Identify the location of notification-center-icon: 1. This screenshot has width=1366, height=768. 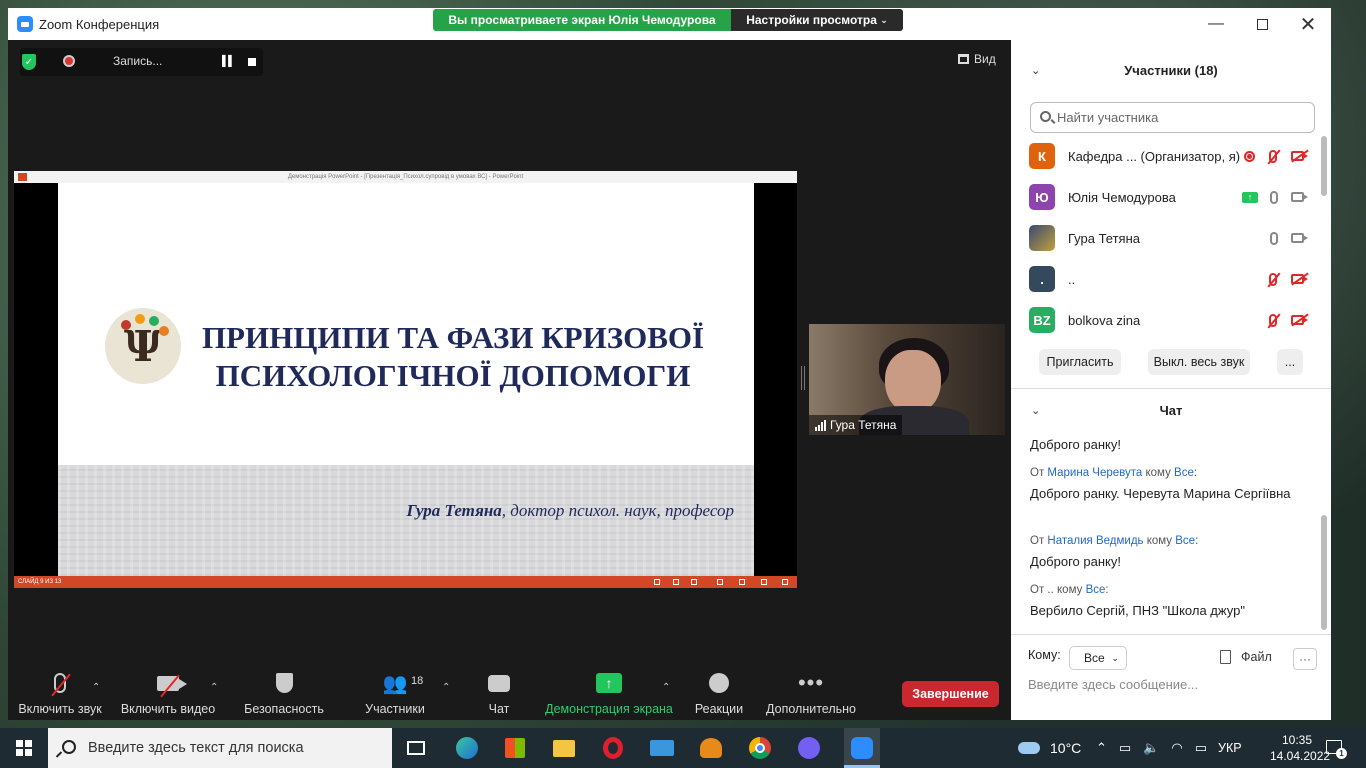
(1336, 749).